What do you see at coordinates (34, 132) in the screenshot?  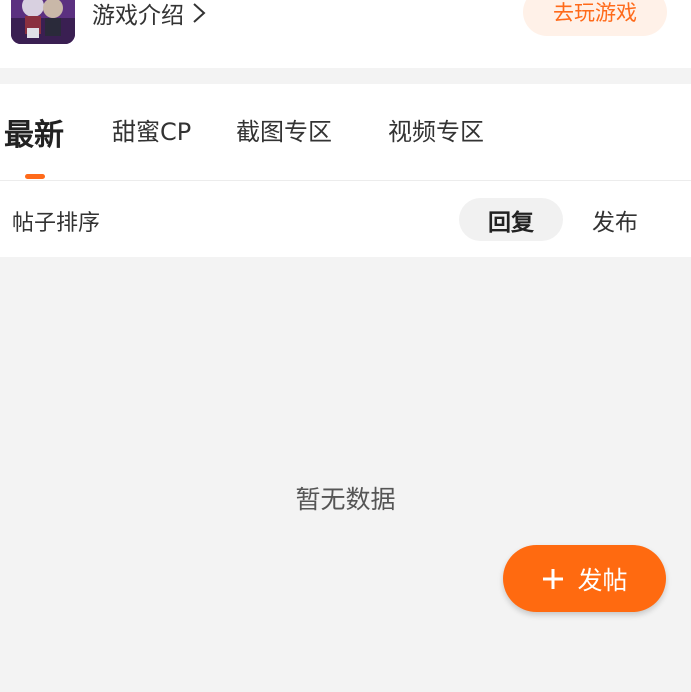 I see `tab-latest: 最新` at bounding box center [34, 132].